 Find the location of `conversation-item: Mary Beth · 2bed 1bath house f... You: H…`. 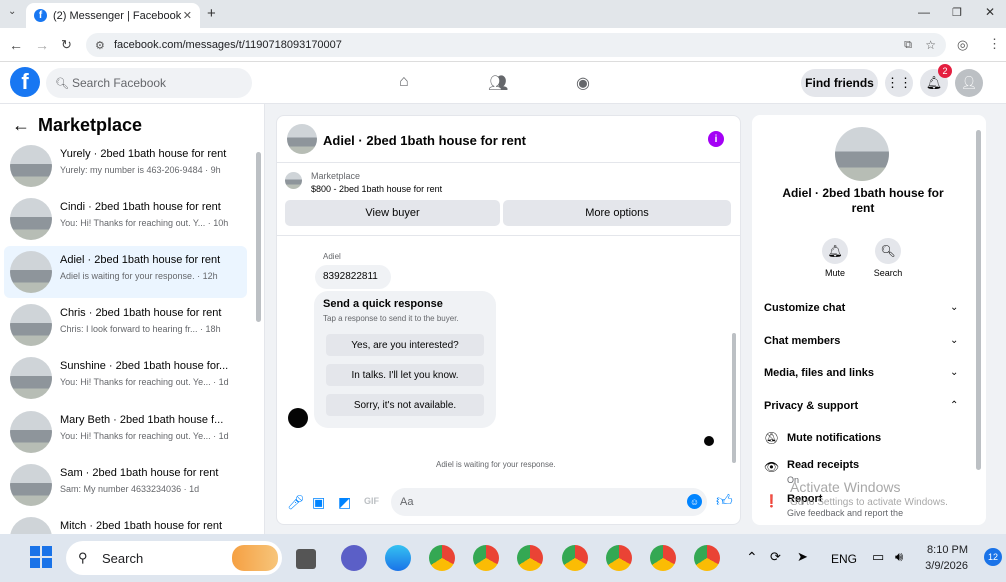

conversation-item: Mary Beth · 2bed 1bath house f... You: H… is located at coordinates (125, 432).